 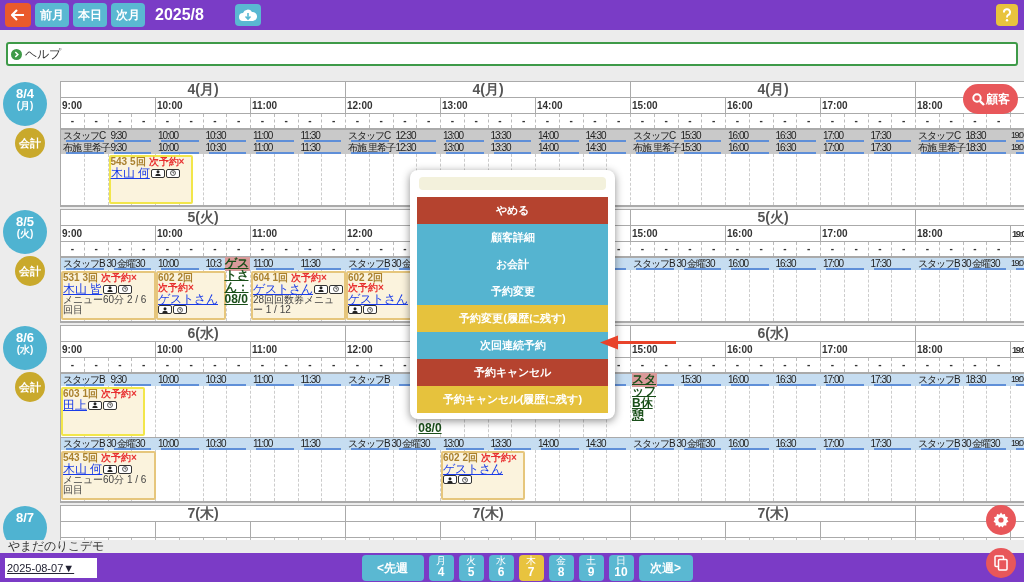 I want to click on appointment-card: 603 1回 次予約× 田上, so click(x=103, y=411).